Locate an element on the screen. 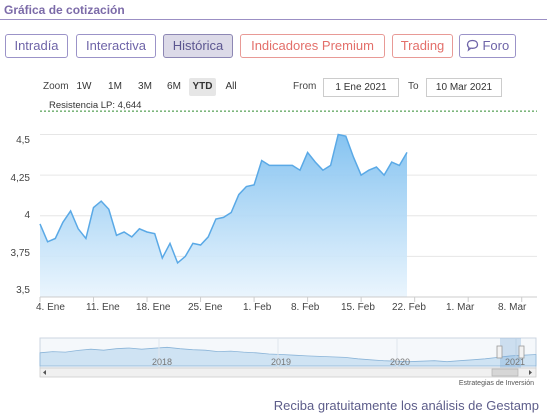 Image resolution: width=547 pixels, height=419 pixels. zoom-ytd-button: YTD is located at coordinates (202, 87).